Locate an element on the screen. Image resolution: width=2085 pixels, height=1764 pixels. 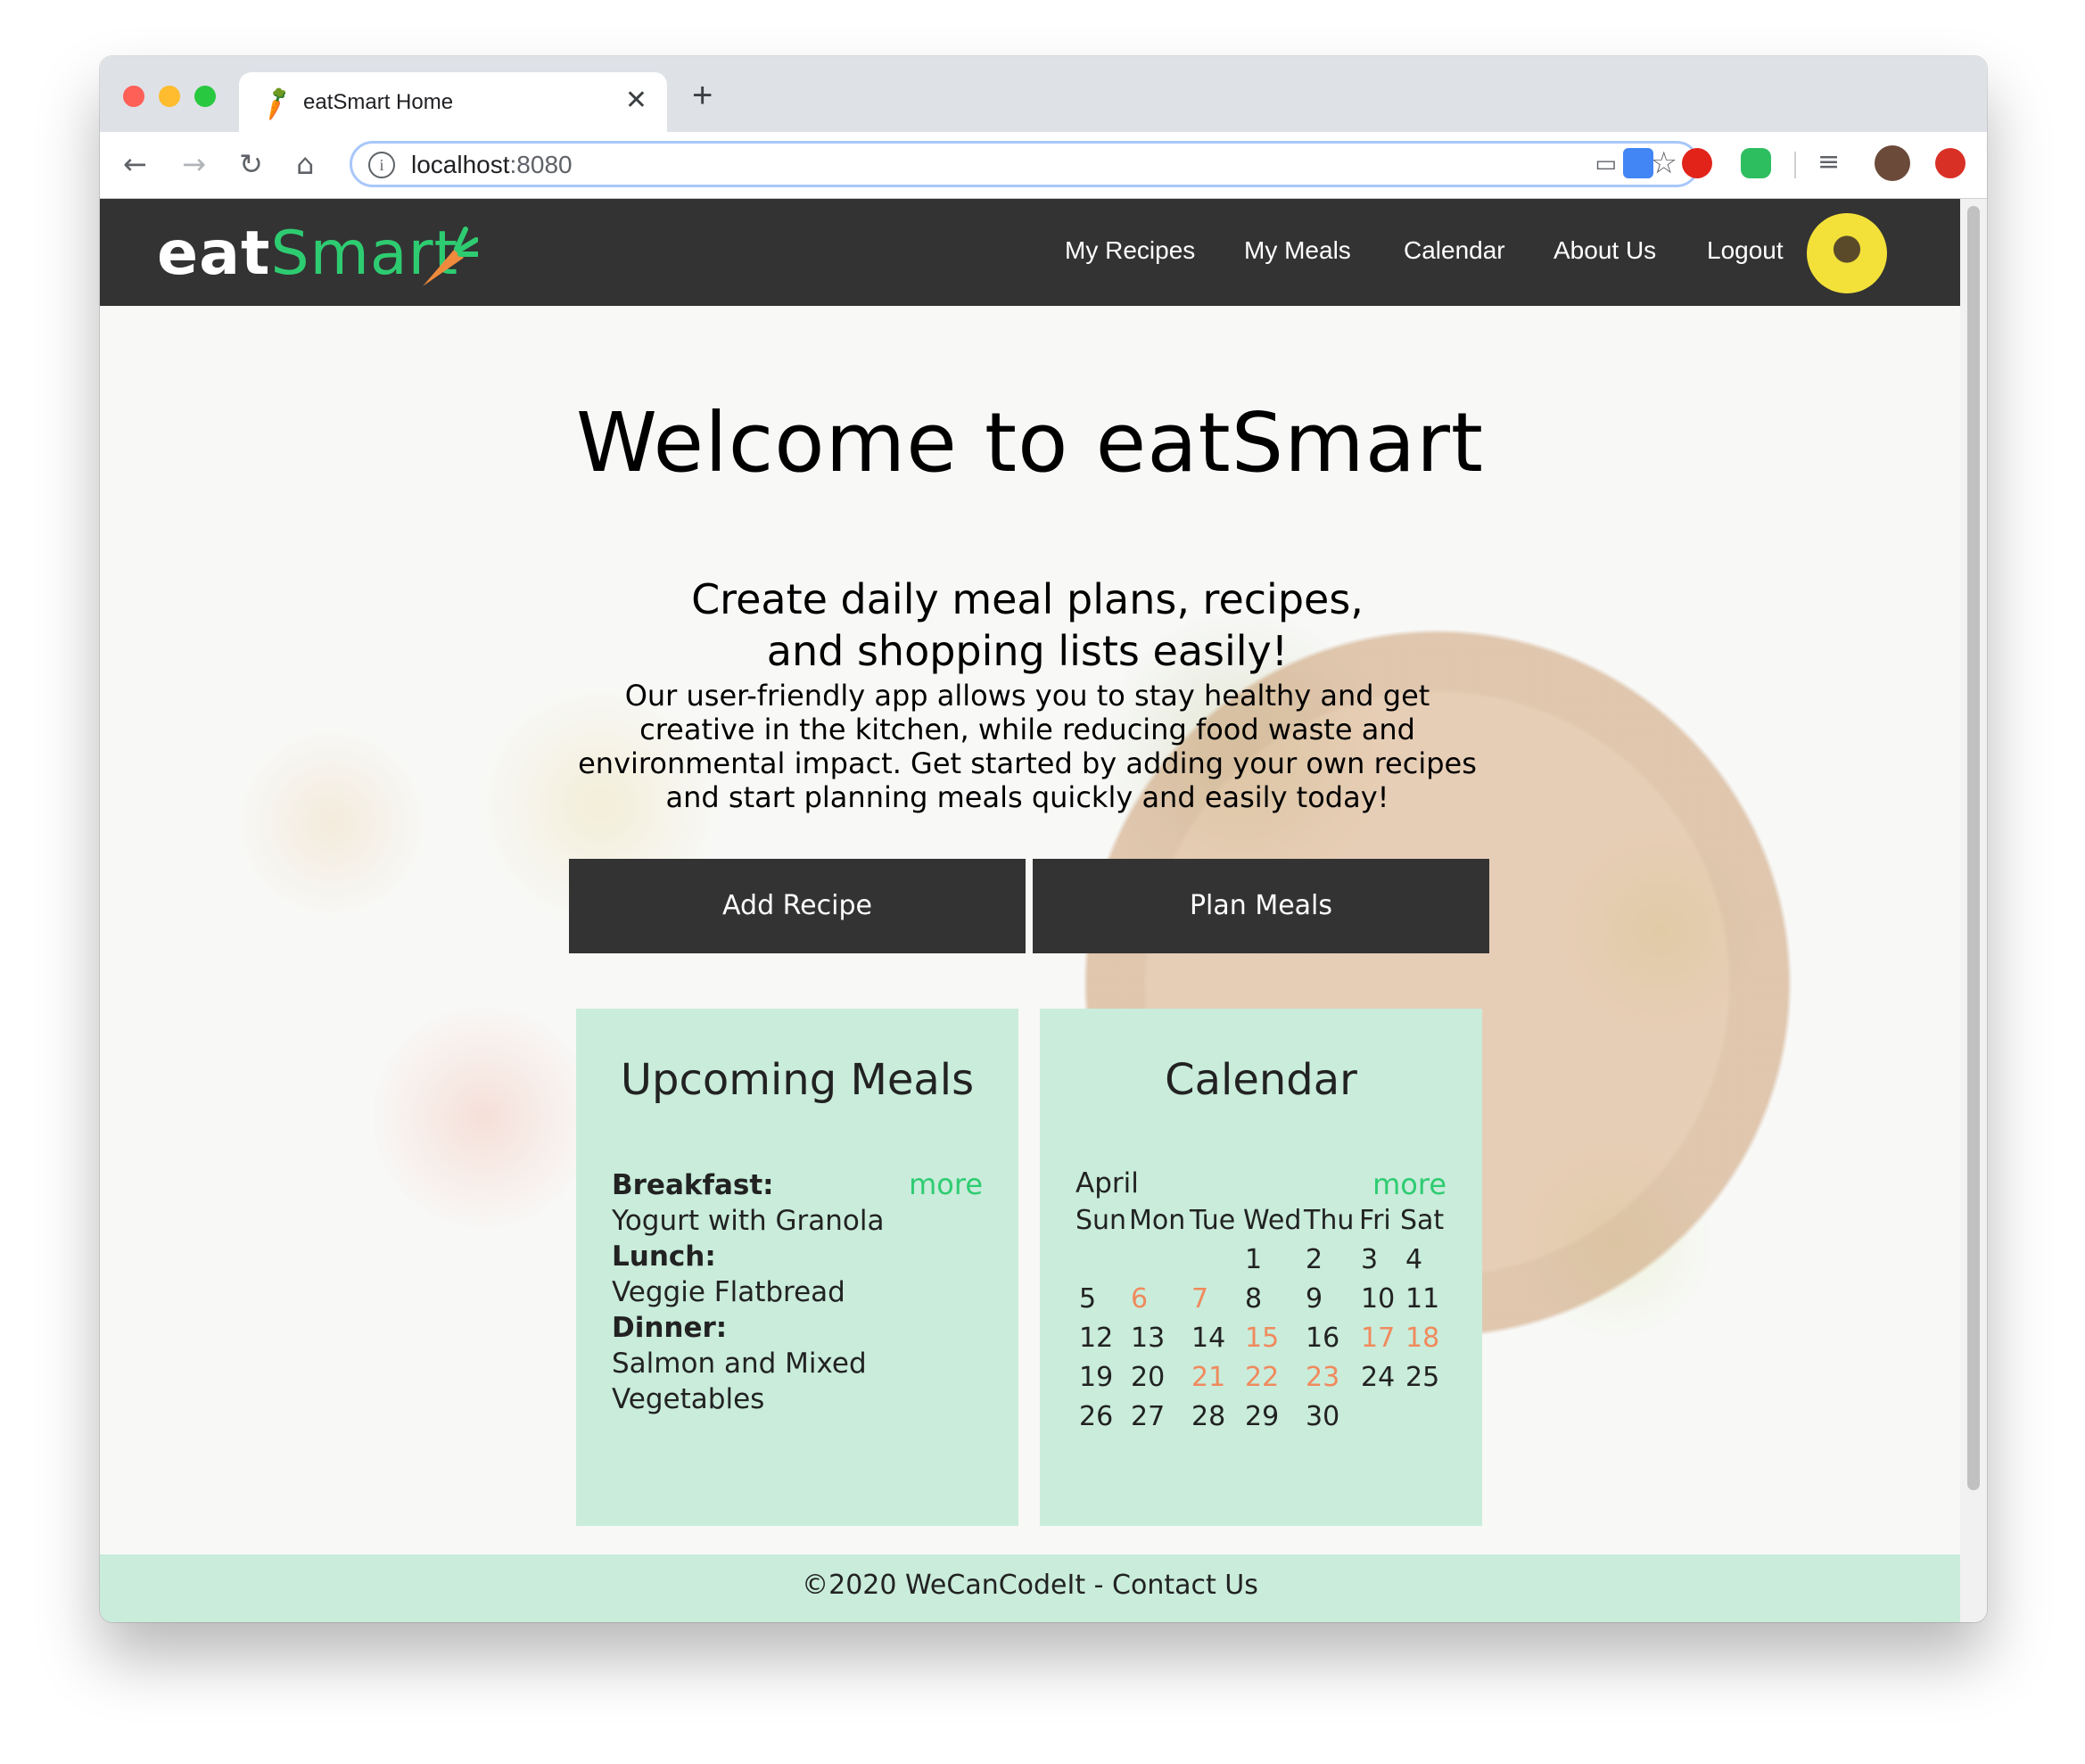
calendar-day: 28 is located at coordinates (1208, 1416).